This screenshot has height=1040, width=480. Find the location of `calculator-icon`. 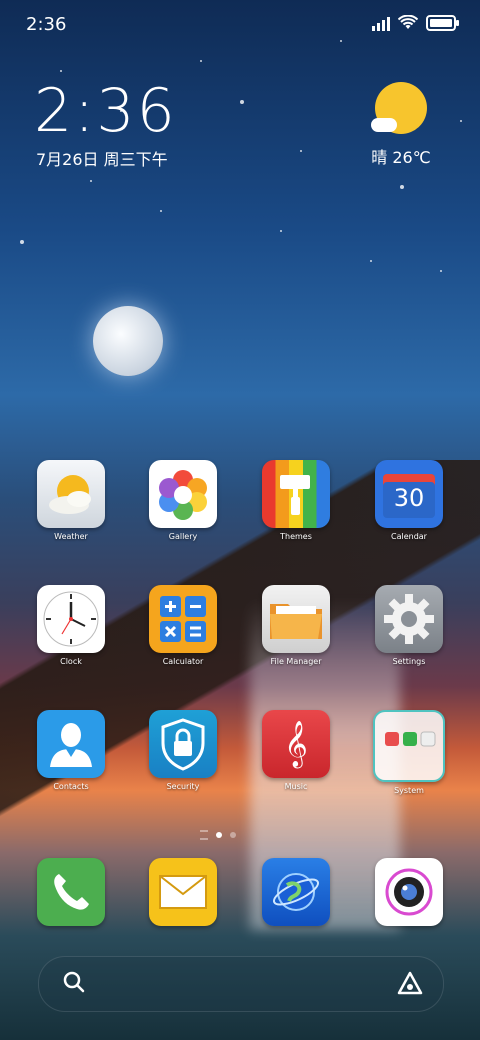

calculator-icon is located at coordinates (183, 619).